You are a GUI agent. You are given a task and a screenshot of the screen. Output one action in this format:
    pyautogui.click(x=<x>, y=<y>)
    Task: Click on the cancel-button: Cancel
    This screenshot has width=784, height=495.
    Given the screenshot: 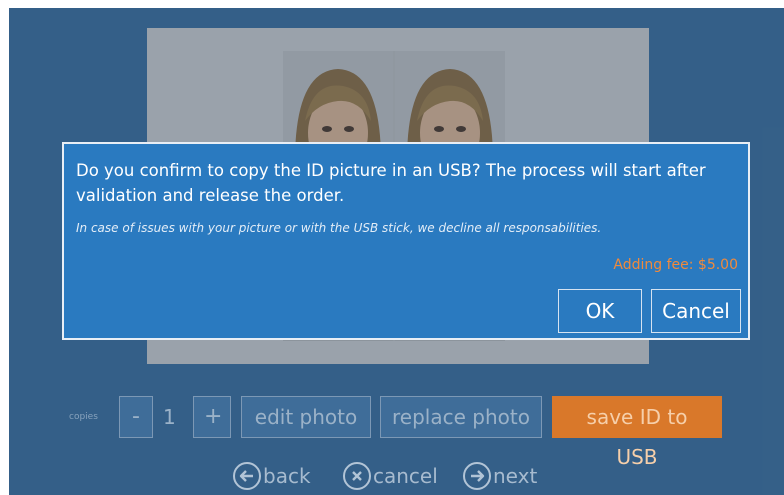 What is the action you would take?
    pyautogui.click(x=696, y=311)
    